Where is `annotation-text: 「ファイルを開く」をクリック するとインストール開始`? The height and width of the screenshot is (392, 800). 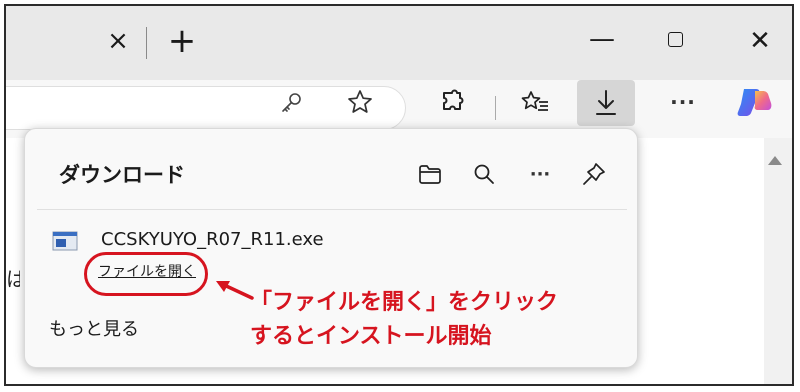
annotation-text: 「ファイルを開く」をクリック するとインストール開始 is located at coordinates (404, 320).